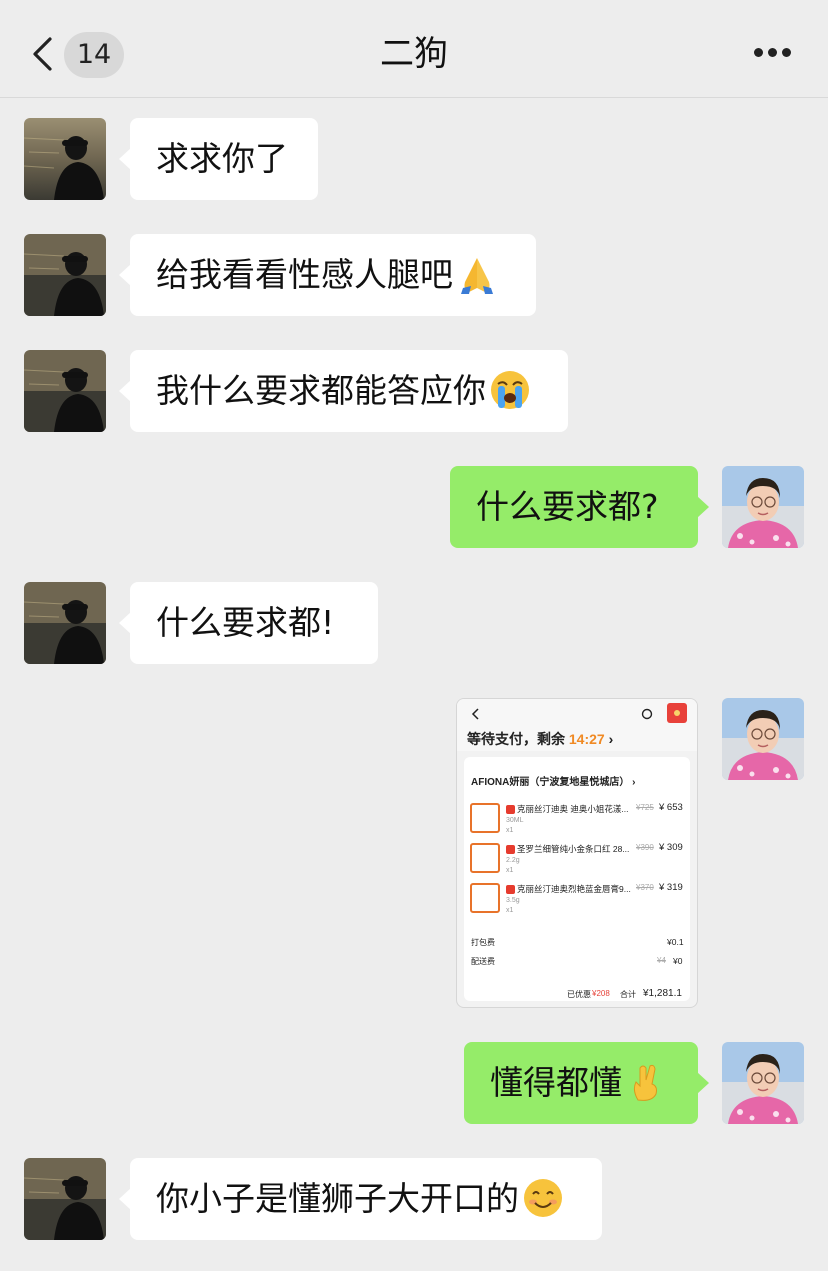  Describe the element at coordinates (483, 961) in the screenshot. I see `delivery-fee-label: 配送费` at that location.